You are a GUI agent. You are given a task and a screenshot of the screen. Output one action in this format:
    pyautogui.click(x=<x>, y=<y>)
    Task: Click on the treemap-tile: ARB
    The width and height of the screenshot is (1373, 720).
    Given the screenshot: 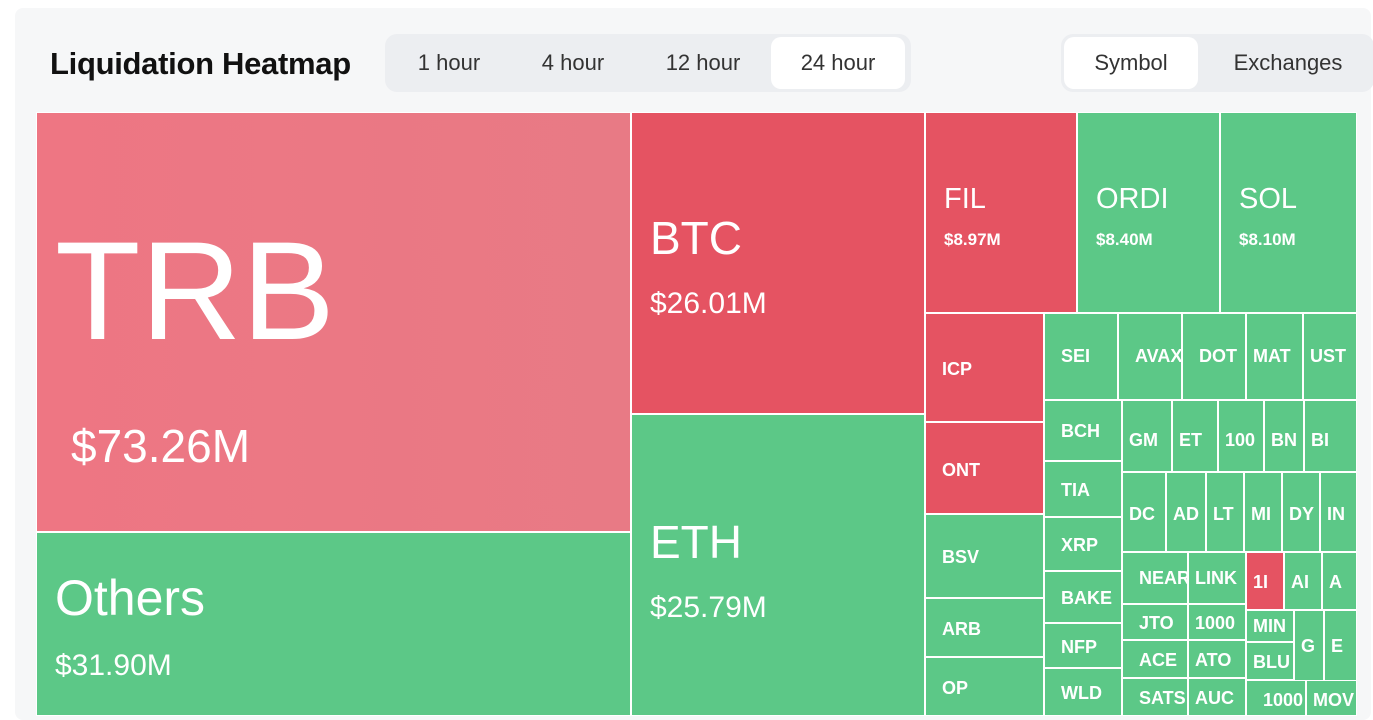 What is the action you would take?
    pyautogui.click(x=984, y=627)
    